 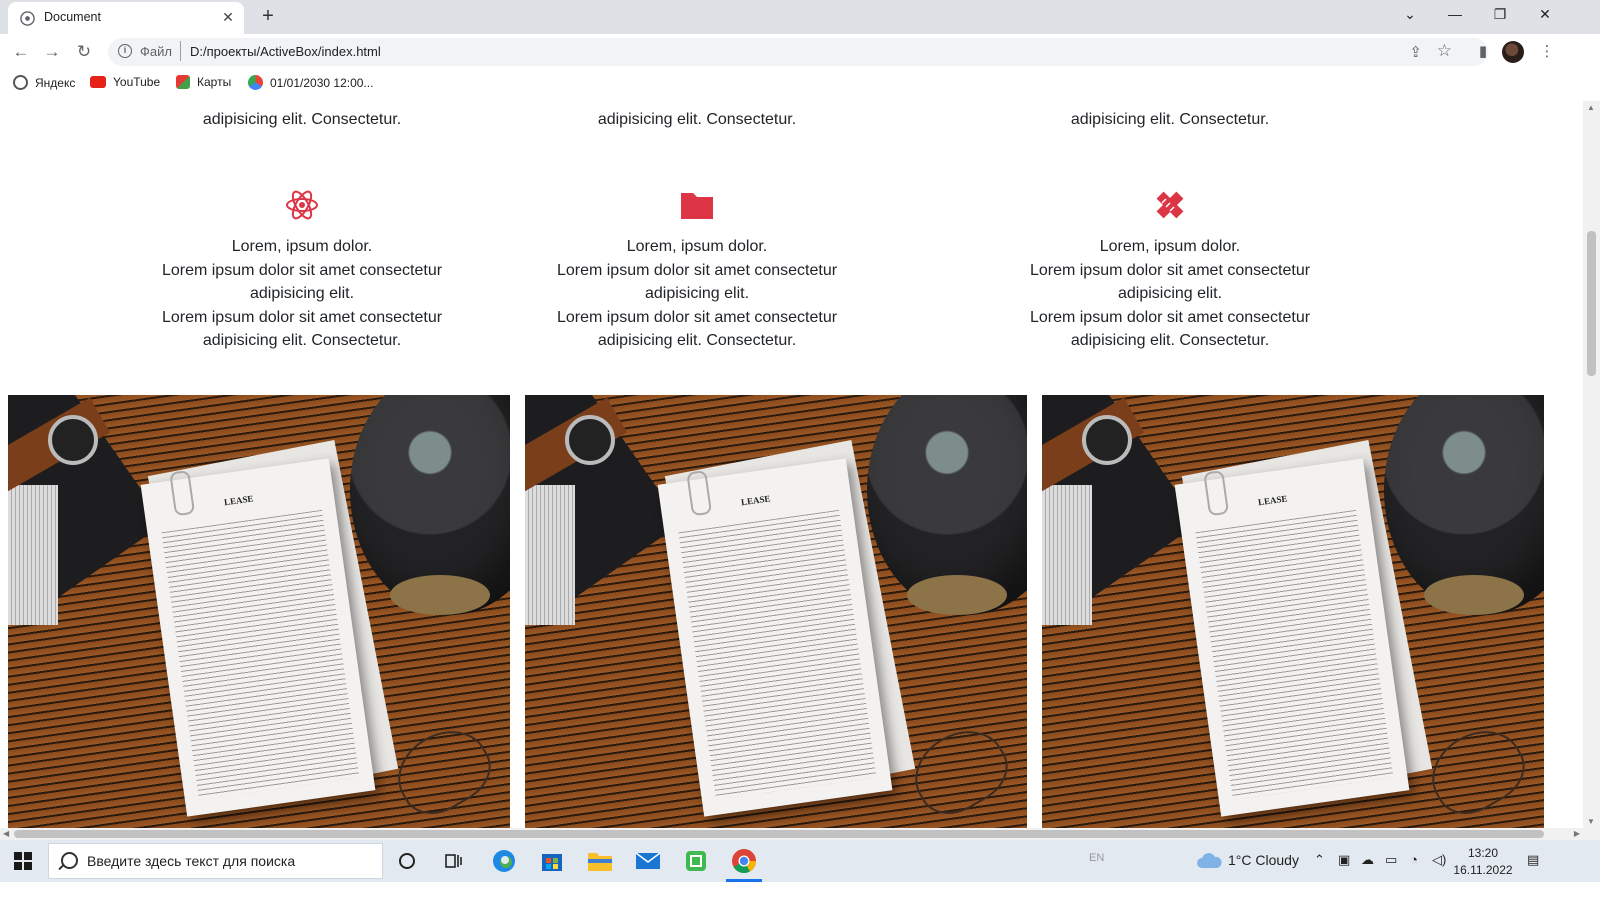 I want to click on snip-glyph, so click(x=696, y=861).